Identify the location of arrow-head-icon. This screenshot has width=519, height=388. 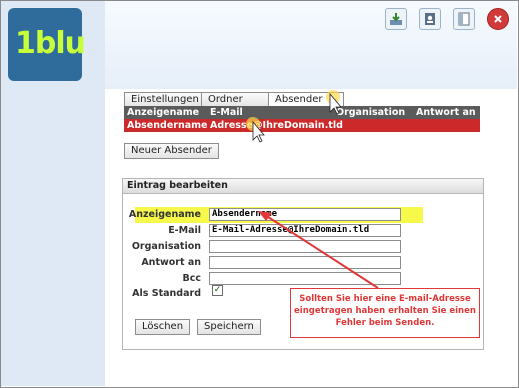
(265, 216).